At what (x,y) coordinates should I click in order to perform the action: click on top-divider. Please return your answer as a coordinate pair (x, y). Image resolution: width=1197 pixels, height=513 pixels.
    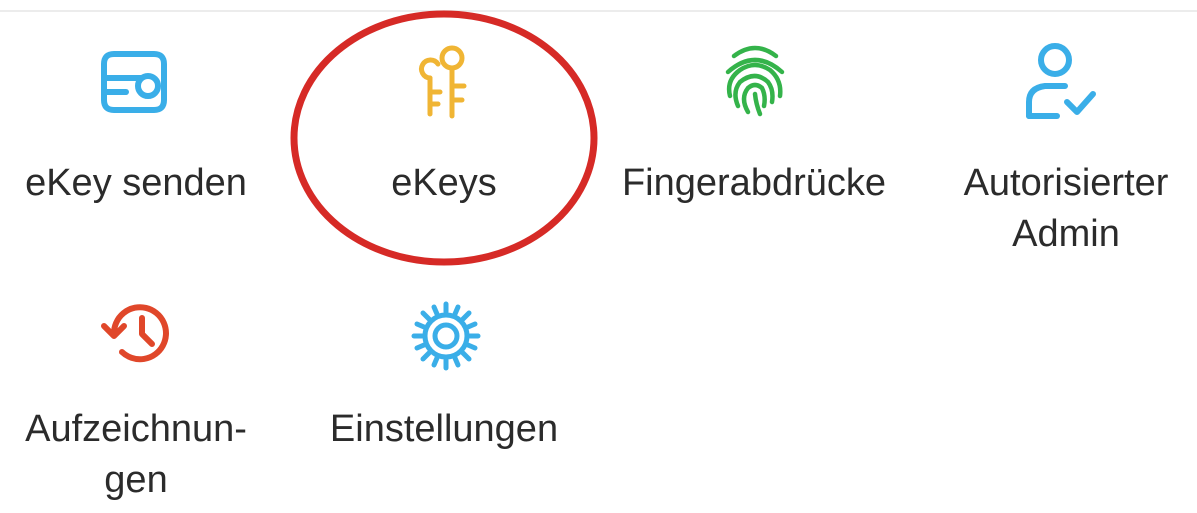
    Looking at the image, I should click on (598, 11).